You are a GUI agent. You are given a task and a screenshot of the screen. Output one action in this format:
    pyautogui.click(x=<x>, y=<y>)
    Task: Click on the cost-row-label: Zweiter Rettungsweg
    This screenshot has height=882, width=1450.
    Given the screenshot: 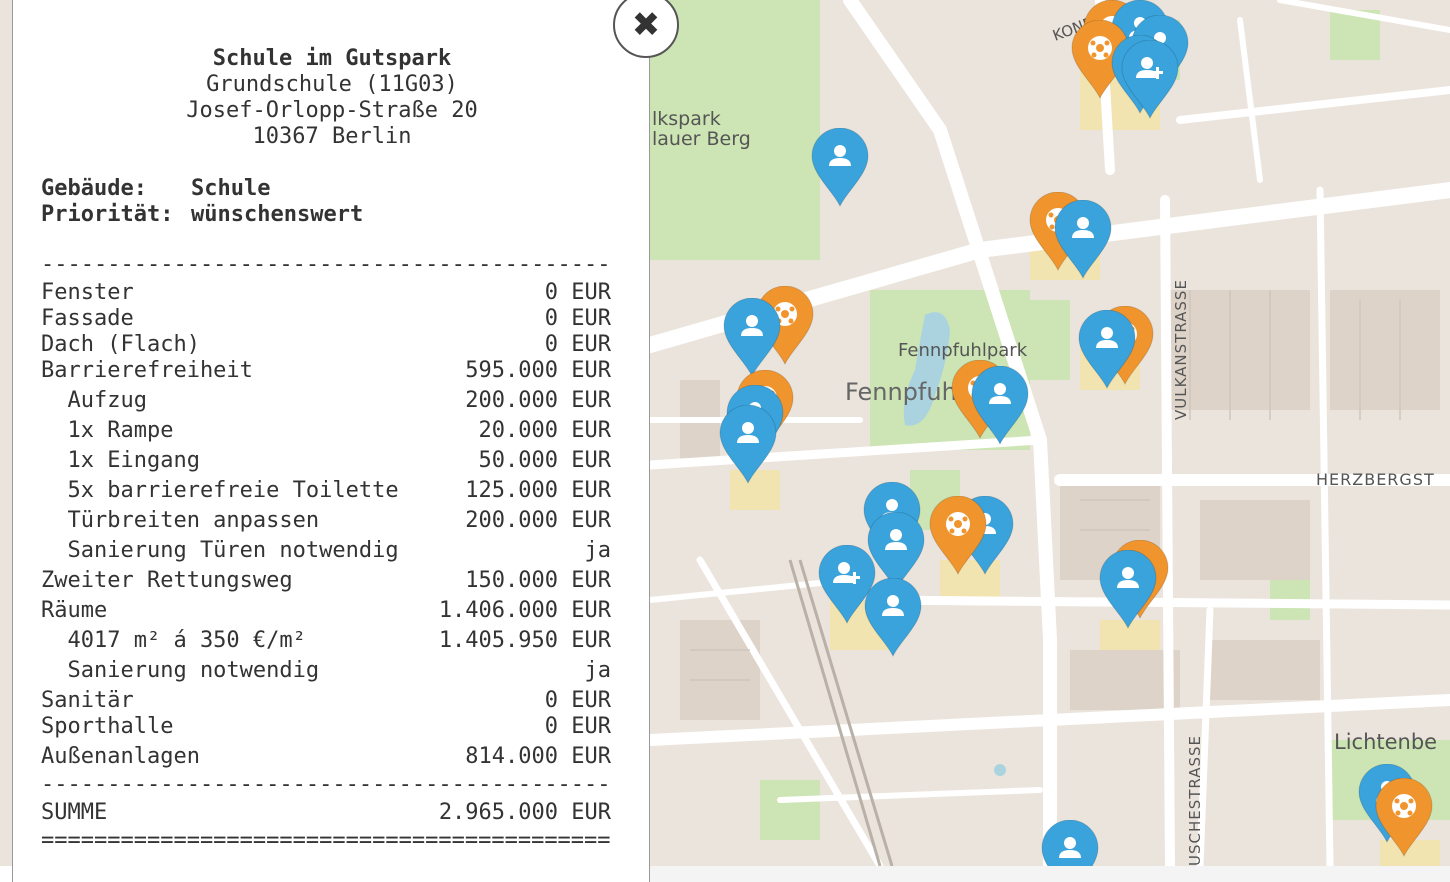 What is the action you would take?
    pyautogui.click(x=167, y=580)
    